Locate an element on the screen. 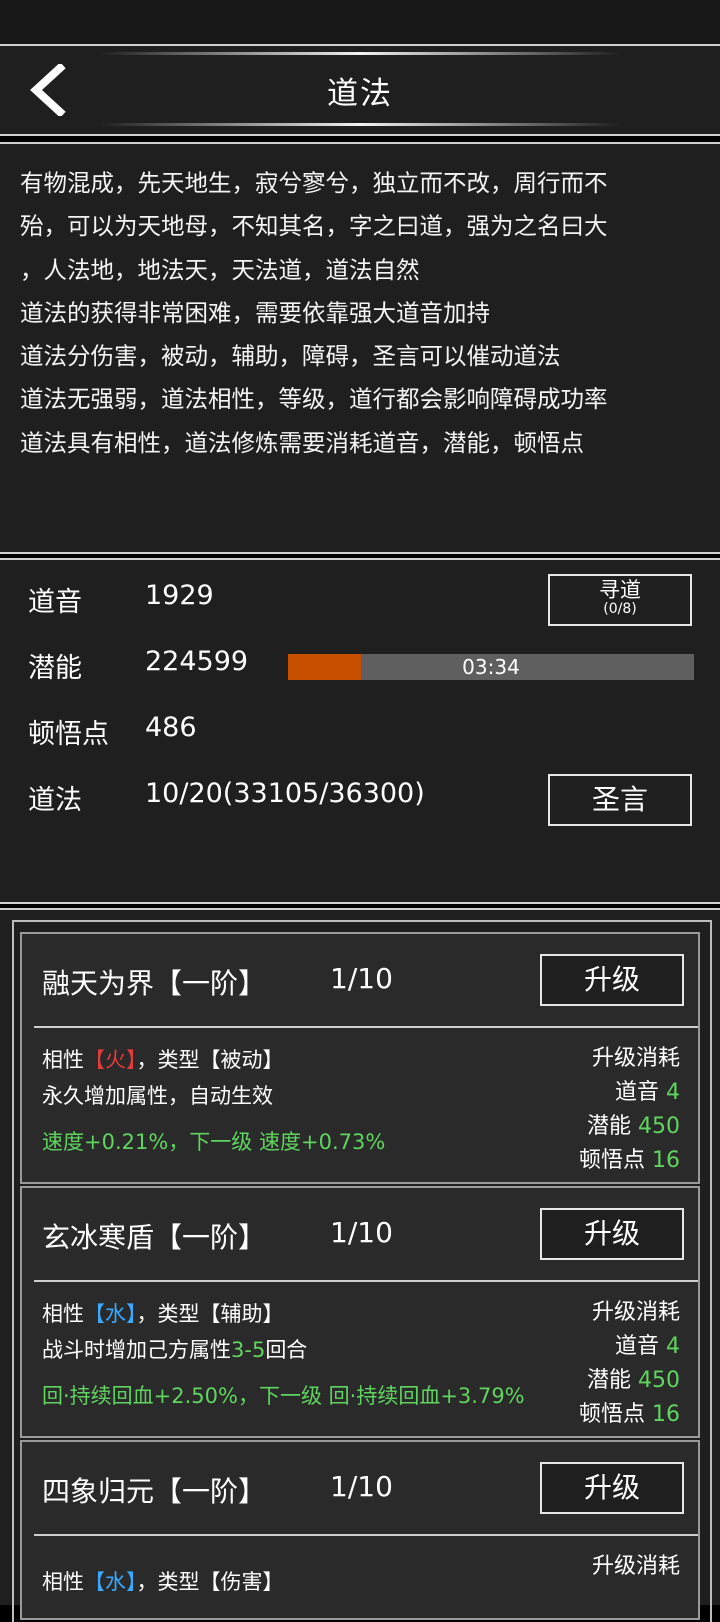  timer-text: 03:34 is located at coordinates (491, 667).